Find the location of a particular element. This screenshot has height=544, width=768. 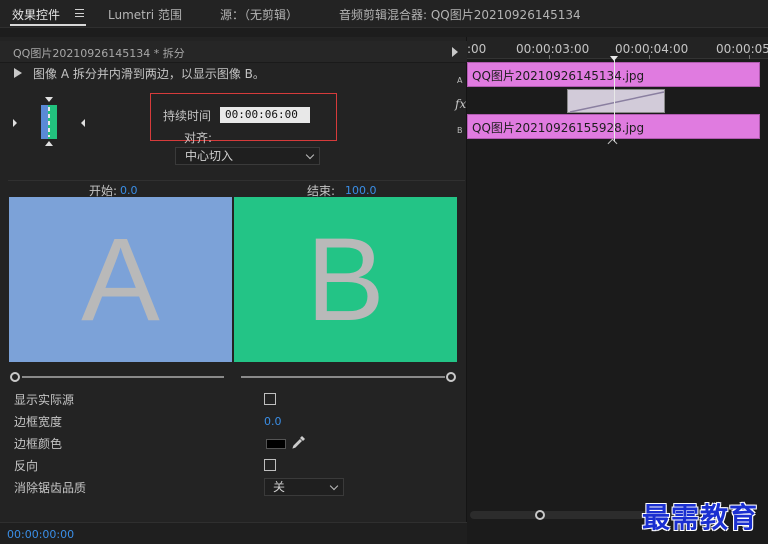

end-value: 100.0 is located at coordinates (361, 190).